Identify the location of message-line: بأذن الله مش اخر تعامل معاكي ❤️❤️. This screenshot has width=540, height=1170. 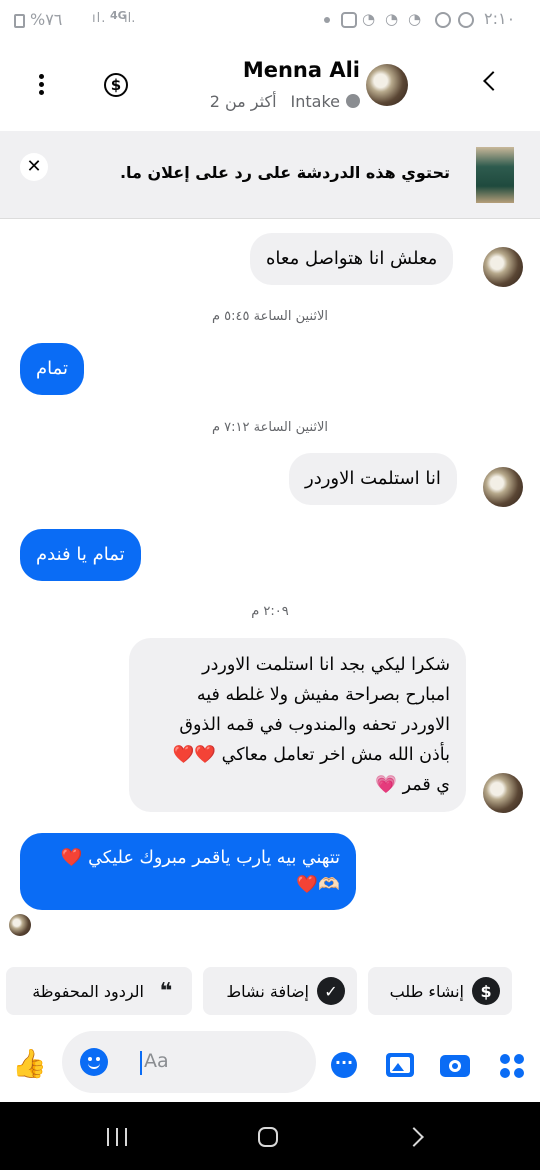
(311, 755).